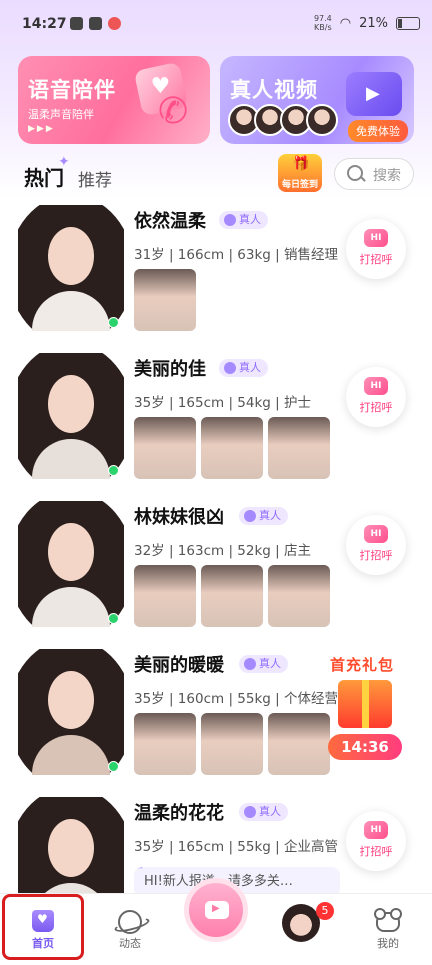 This screenshot has width=432, height=965. Describe the element at coordinates (44, 24) in the screenshot. I see `status-time: 14:27` at that location.